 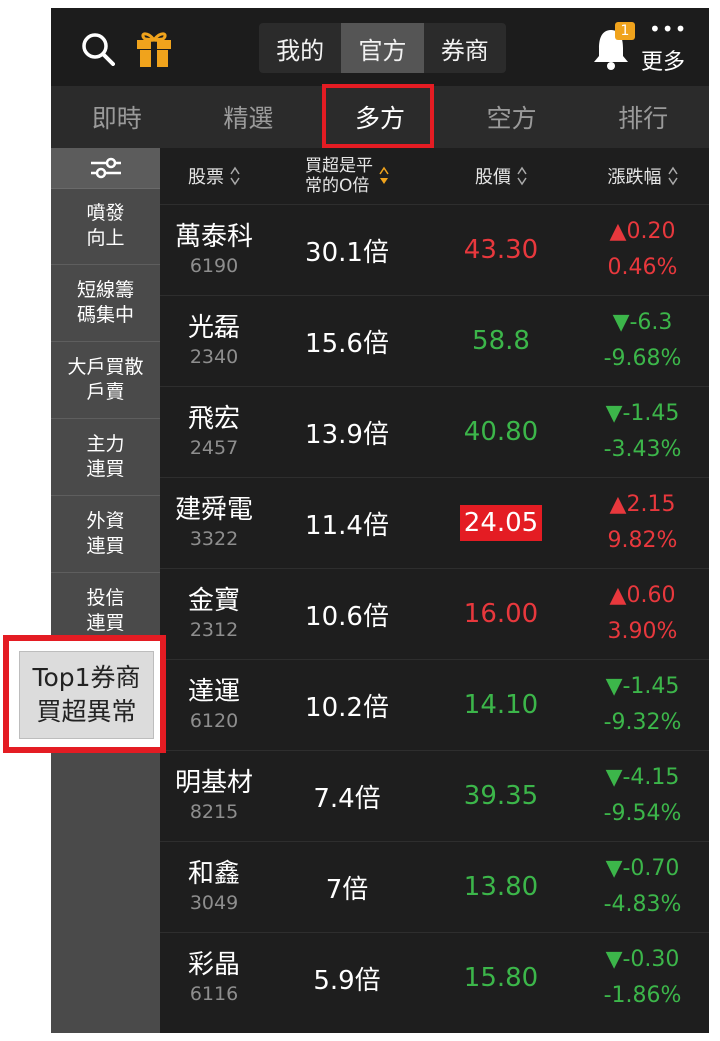 I want to click on buy-multiple: 10.2倍, so click(x=347, y=707).